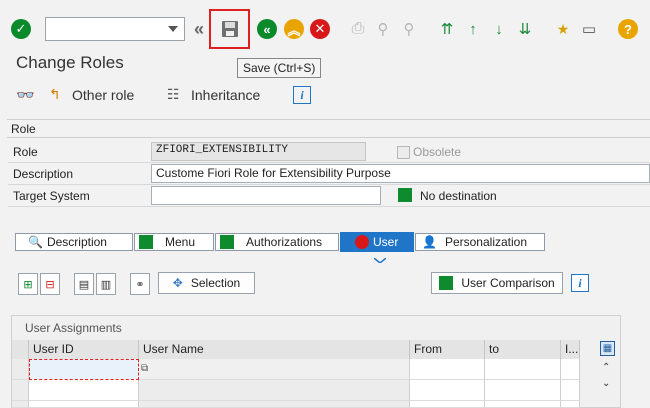  What do you see at coordinates (409, 29) in the screenshot?
I see `find-next-icon: ⚲` at bounding box center [409, 29].